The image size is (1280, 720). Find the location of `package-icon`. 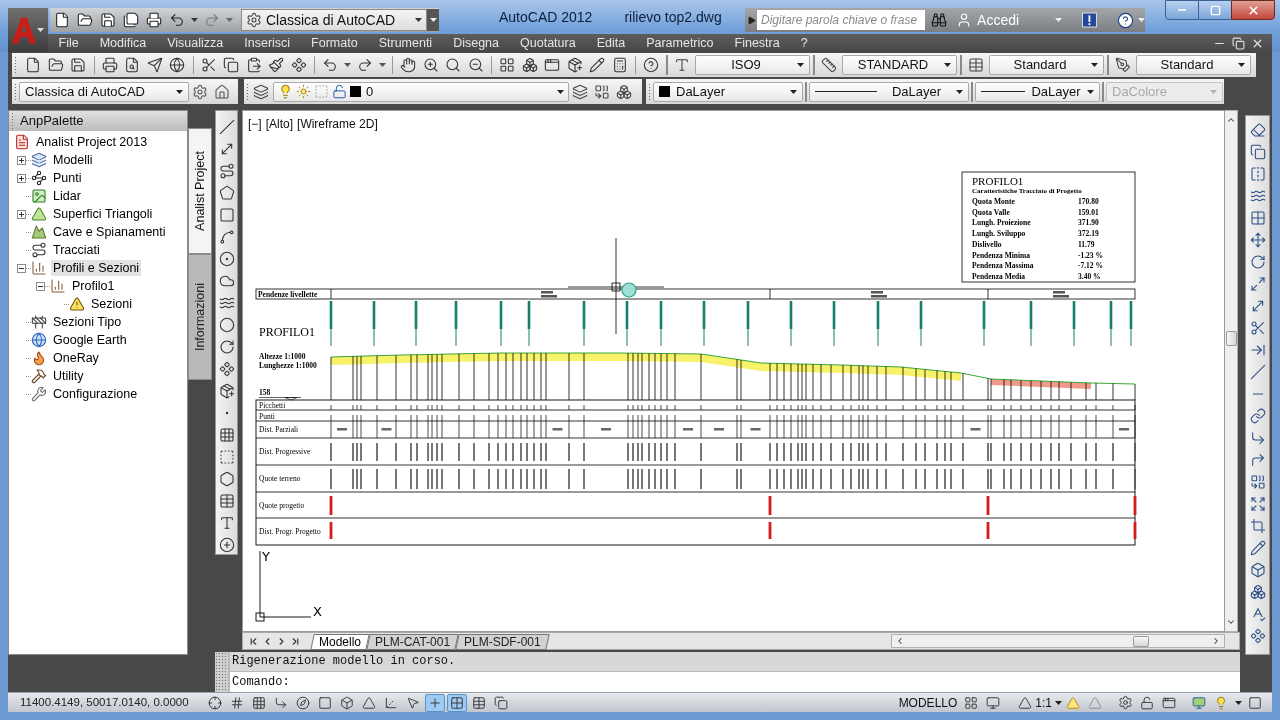

package-icon is located at coordinates (574, 65).